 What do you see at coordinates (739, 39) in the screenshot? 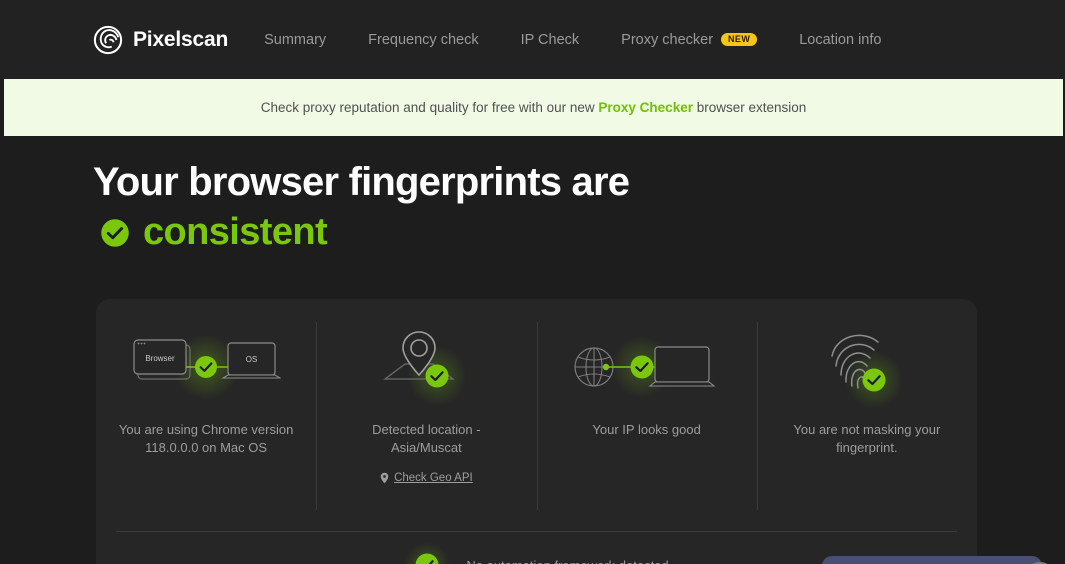
I see `new-badge: NEW` at bounding box center [739, 39].